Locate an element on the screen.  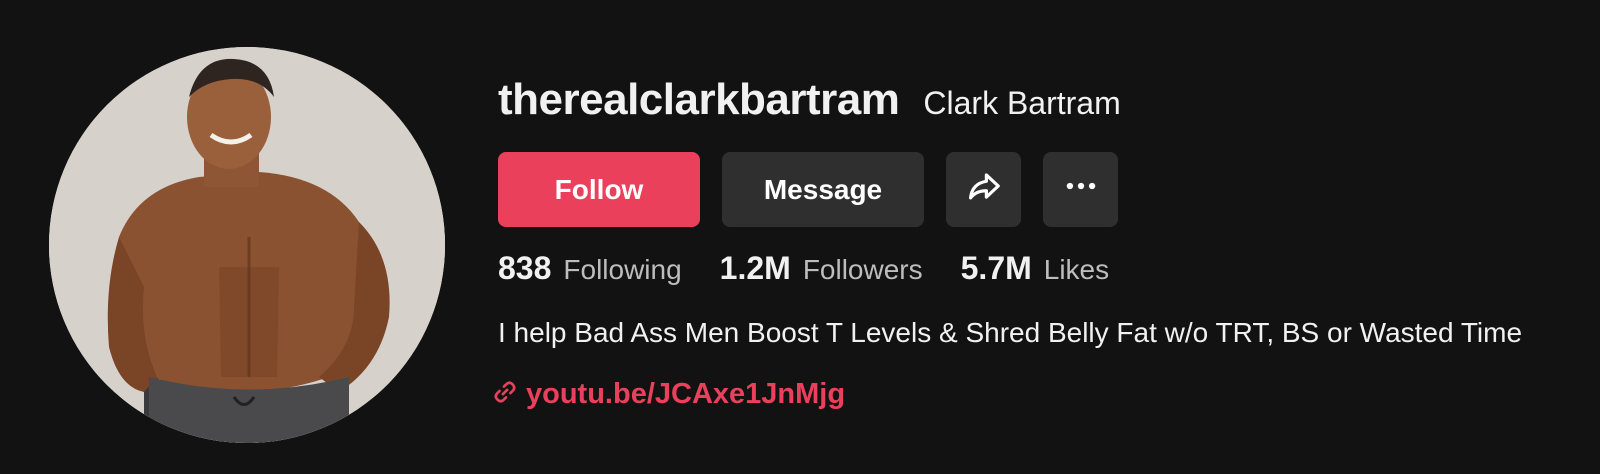
message-button: Message is located at coordinates (823, 189).